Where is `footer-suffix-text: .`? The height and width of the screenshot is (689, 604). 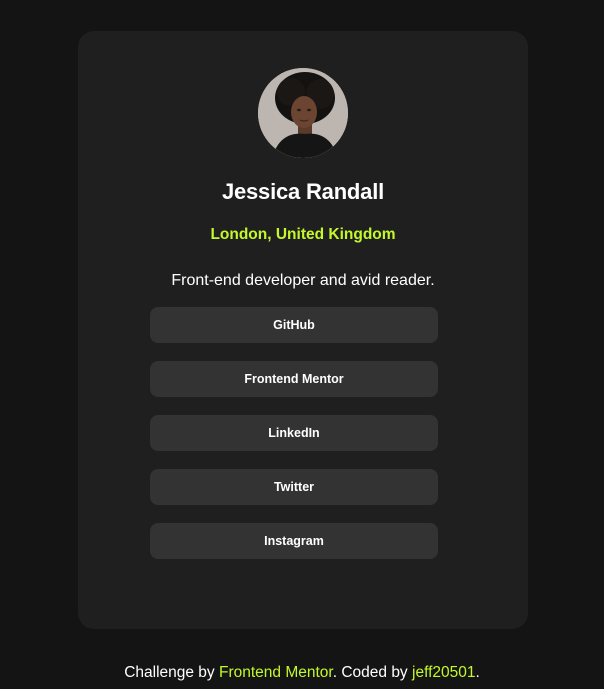 footer-suffix-text: . is located at coordinates (477, 672).